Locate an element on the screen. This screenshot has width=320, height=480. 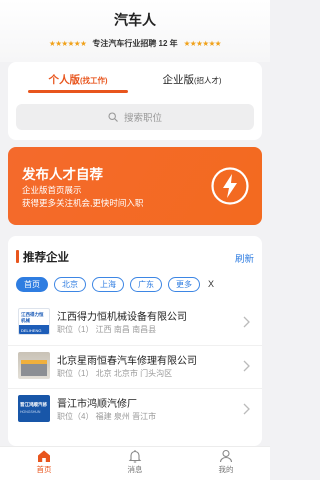
nav-home-label: 首页 is located at coordinates (44, 469).